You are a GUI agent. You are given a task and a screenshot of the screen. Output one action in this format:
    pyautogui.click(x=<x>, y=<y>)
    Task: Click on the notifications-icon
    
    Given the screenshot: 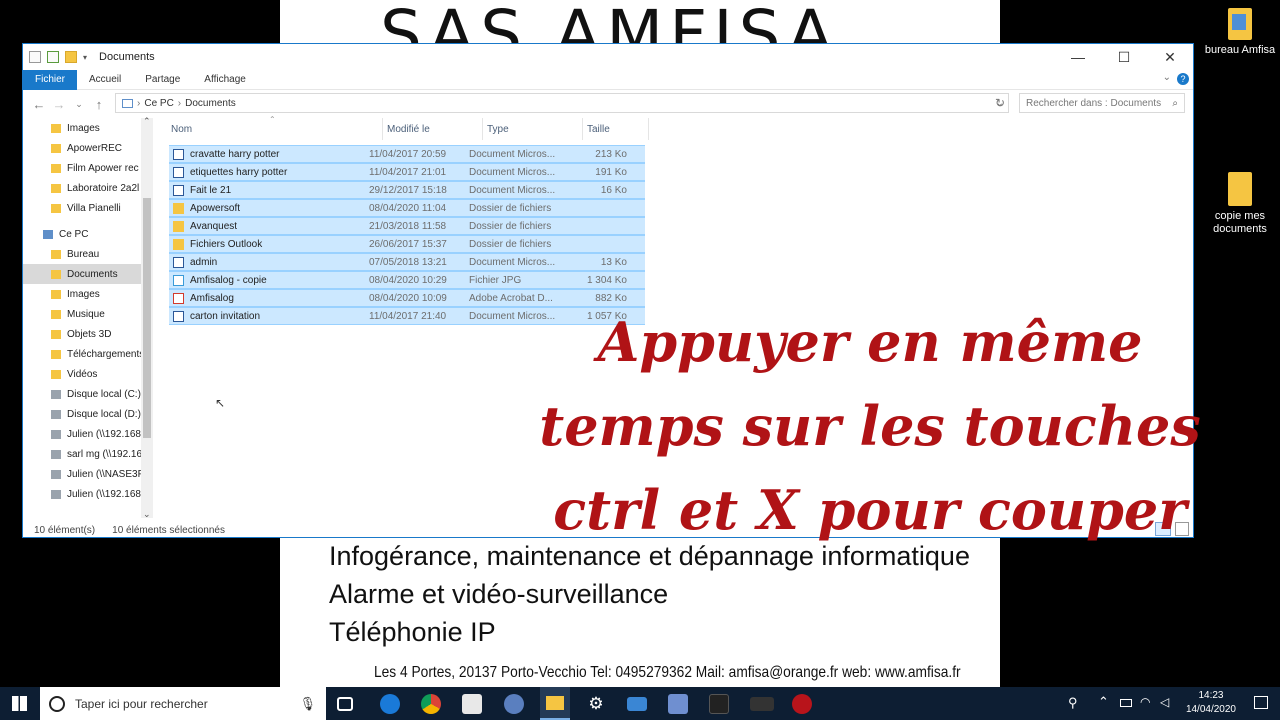 What is the action you would take?
    pyautogui.click(x=1261, y=702)
    